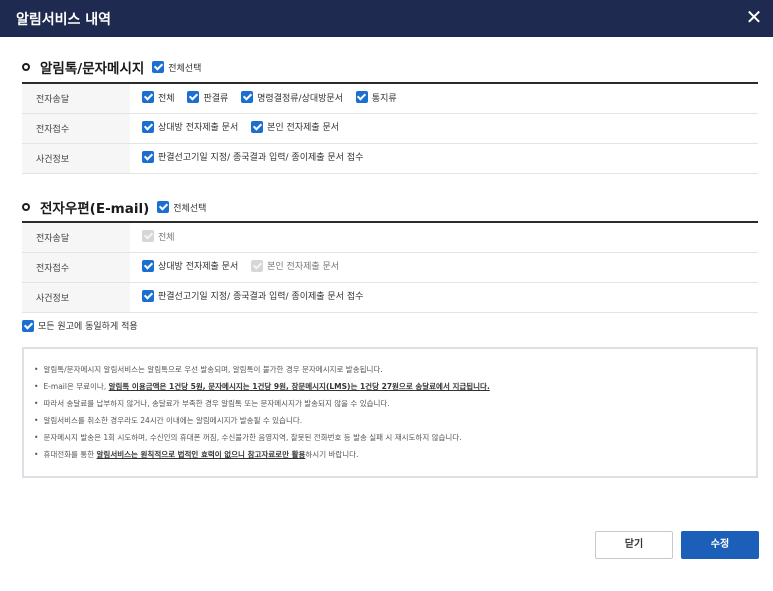 The image size is (773, 591). I want to click on email-opponent-filing-checkbox: 상대방 전자제출 문서, so click(190, 265).